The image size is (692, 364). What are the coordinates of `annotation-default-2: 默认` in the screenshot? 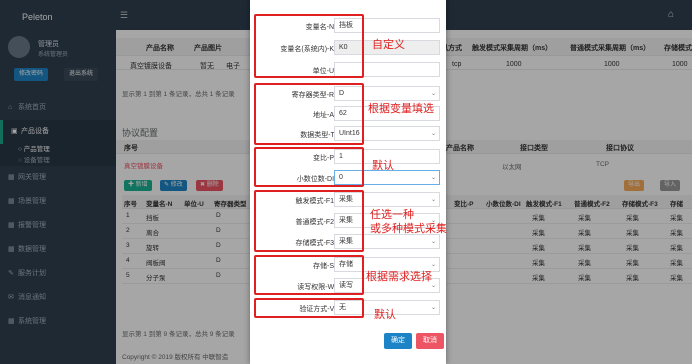 It's located at (385, 315).